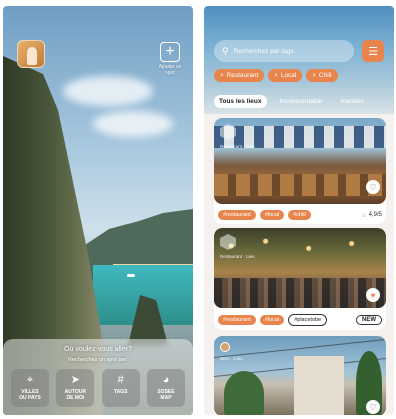  I want to click on sheet-subtitle: Recherchez un spot par:, so click(98, 360).